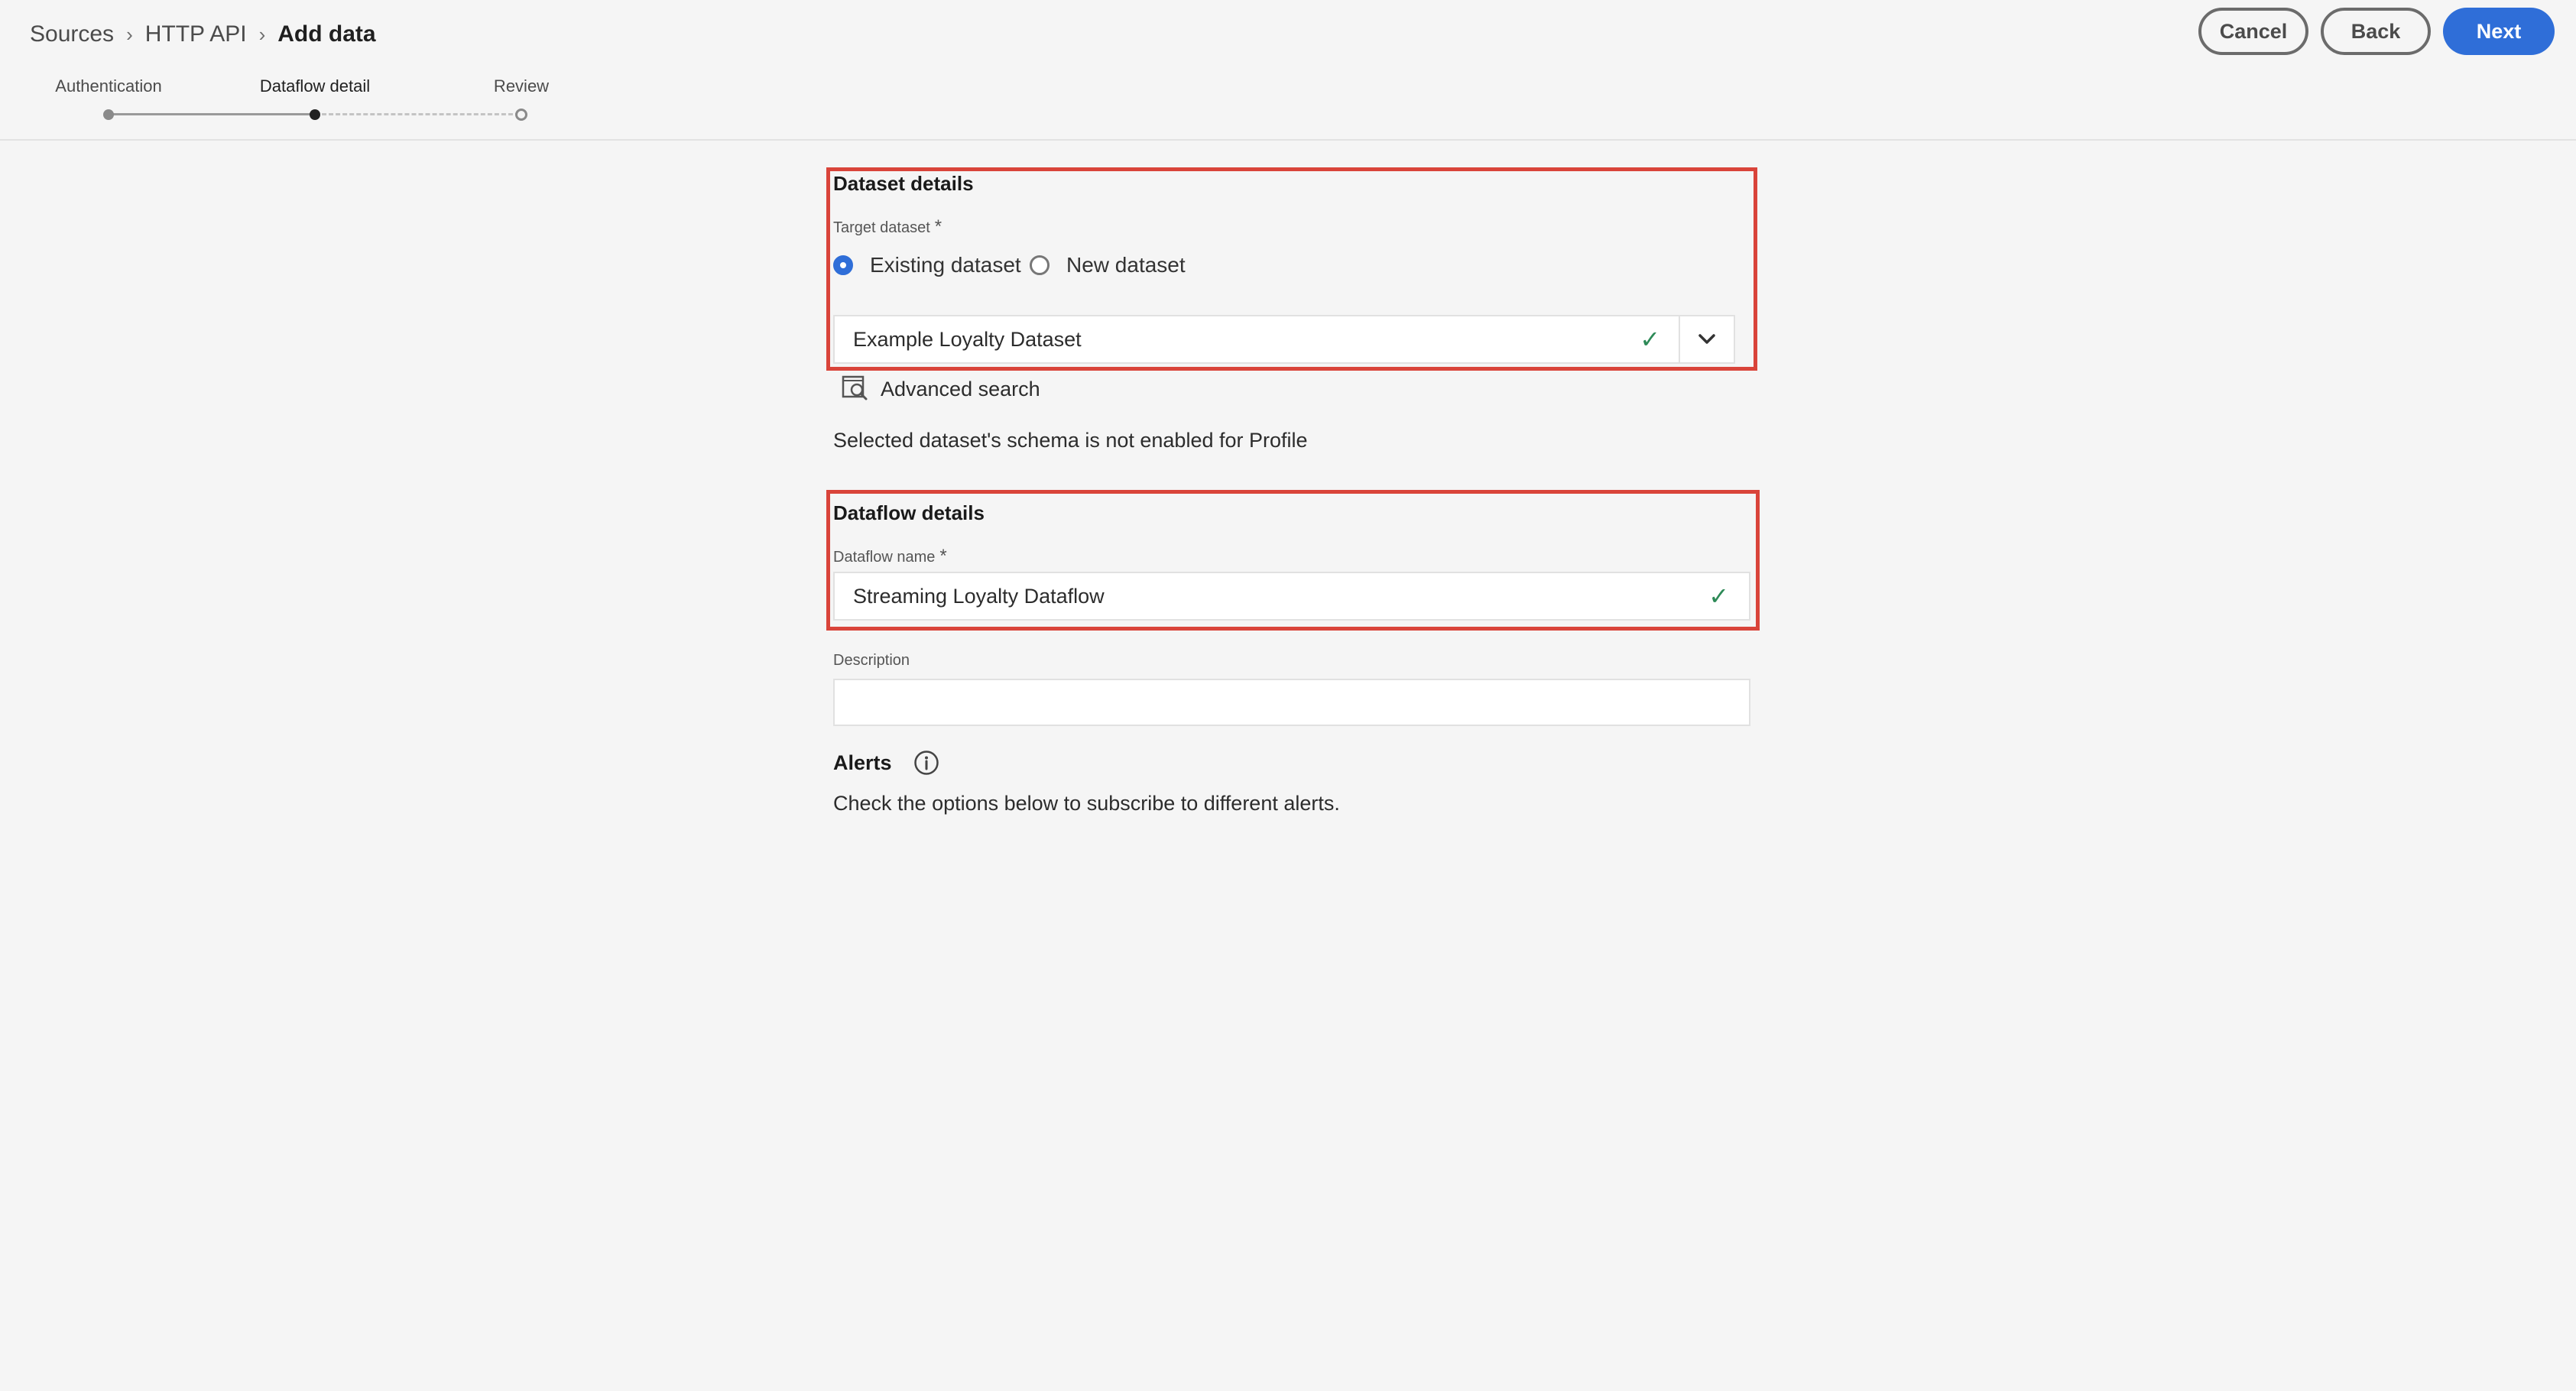 Image resolution: width=2576 pixels, height=1391 pixels. I want to click on radio-unchecked-icon, so click(1040, 265).